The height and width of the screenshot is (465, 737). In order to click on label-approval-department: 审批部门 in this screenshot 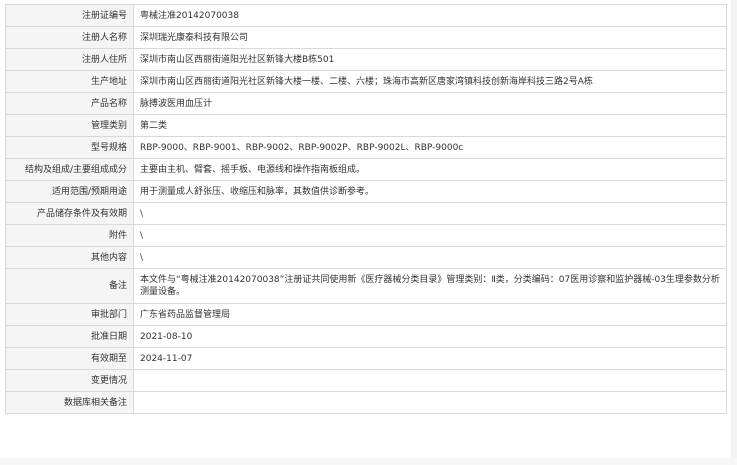, I will do `click(69, 314)`.